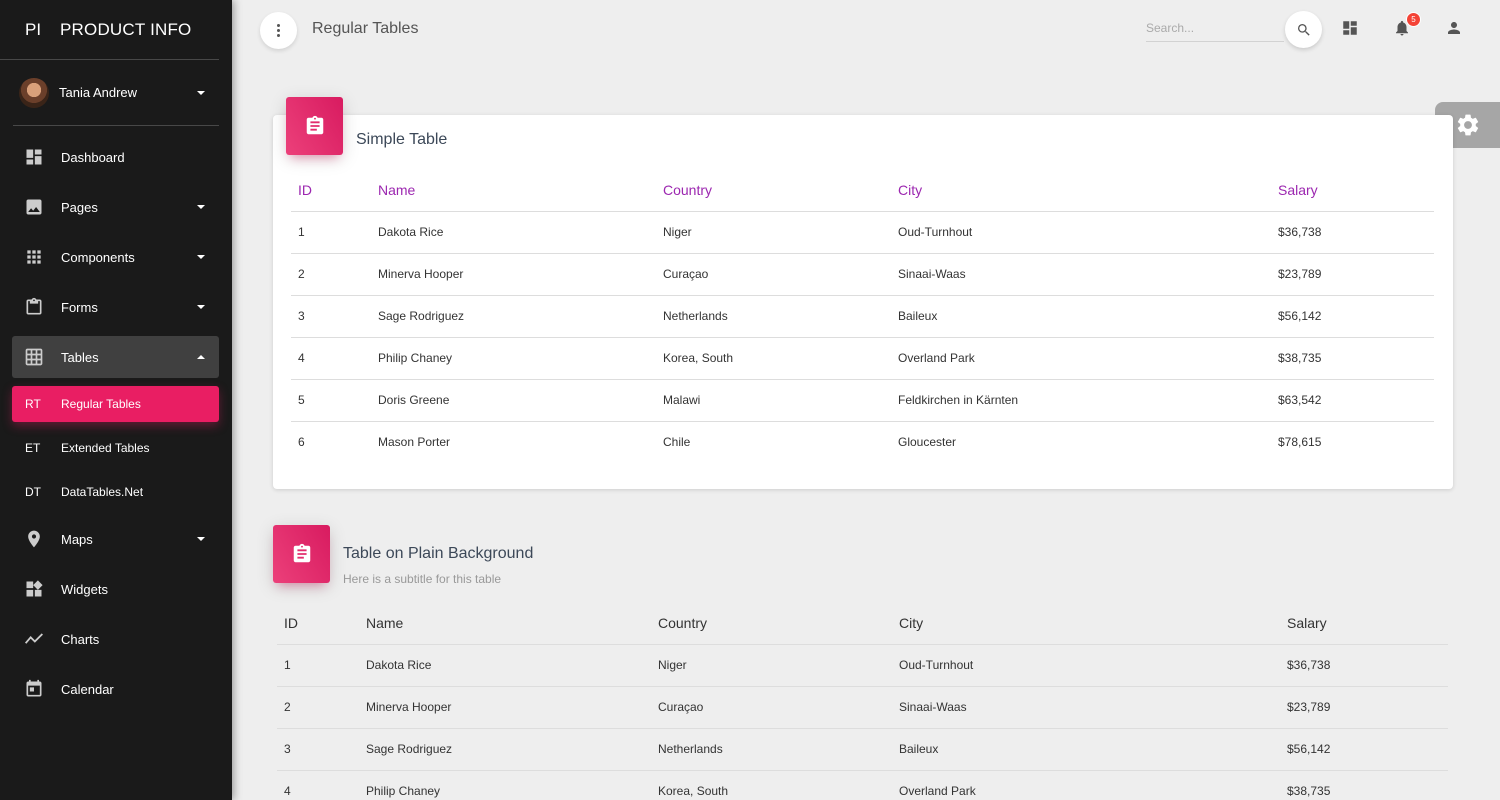 The image size is (1500, 800). I want to click on cell: Dakota Rice, so click(505, 665).